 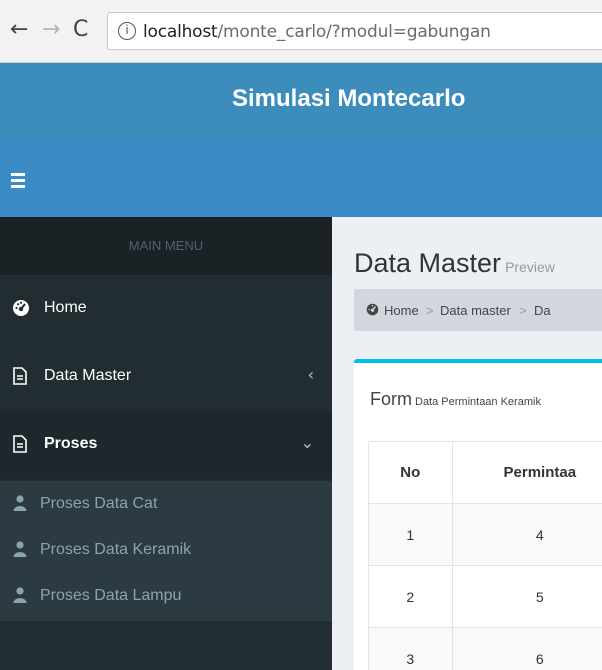 What do you see at coordinates (526, 648) in the screenshot?
I see `table-cell-permintaan: 6` at bounding box center [526, 648].